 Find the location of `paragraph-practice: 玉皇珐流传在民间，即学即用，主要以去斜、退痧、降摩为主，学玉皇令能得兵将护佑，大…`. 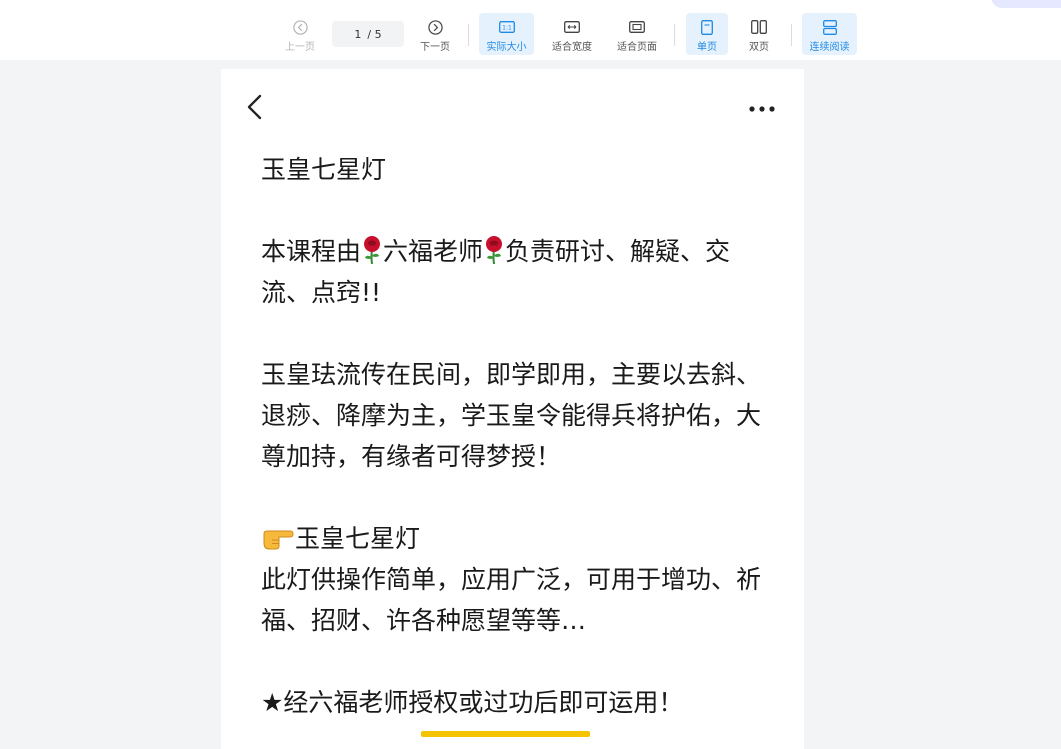

paragraph-practice: 玉皇珐流传在民间，即学即用，主要以去斜、退痧、降摩为主，学玉皇令能得兵将护佑，大… is located at coordinates (511, 415).